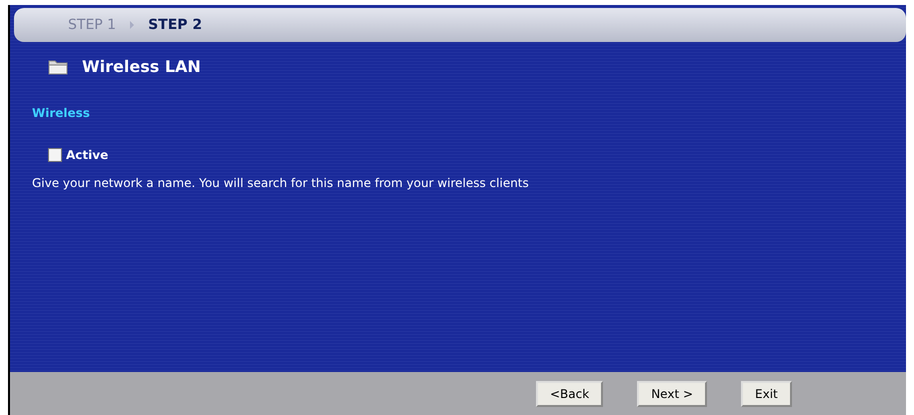 This screenshot has width=914, height=415. I want to click on description-text: Give your network a name. You will search for this name from your wireless clients, so click(281, 183).